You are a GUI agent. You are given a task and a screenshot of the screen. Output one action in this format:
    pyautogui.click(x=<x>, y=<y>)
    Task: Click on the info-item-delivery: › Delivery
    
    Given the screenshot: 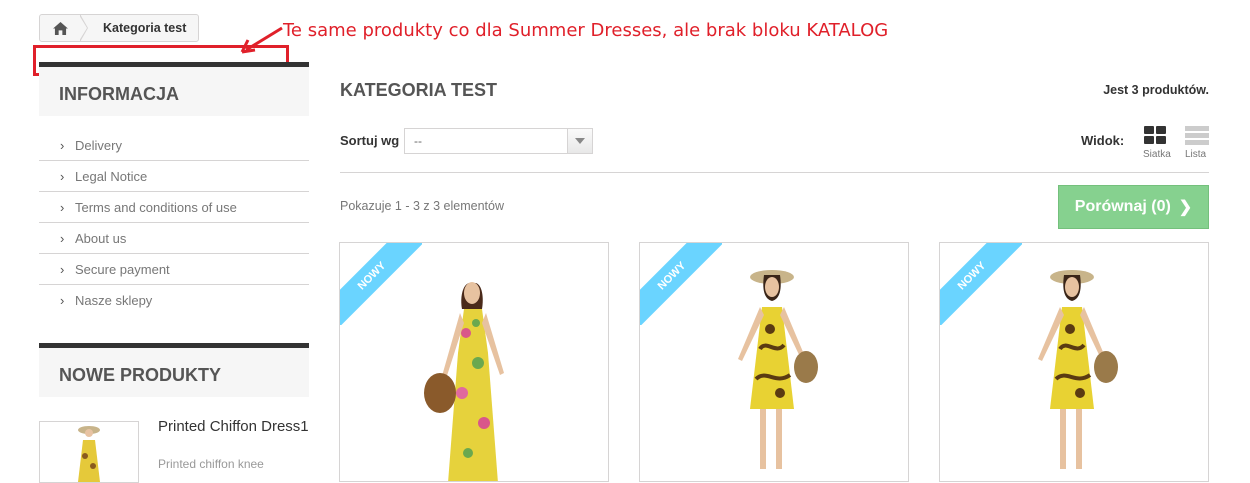 What is the action you would take?
    pyautogui.click(x=174, y=145)
    